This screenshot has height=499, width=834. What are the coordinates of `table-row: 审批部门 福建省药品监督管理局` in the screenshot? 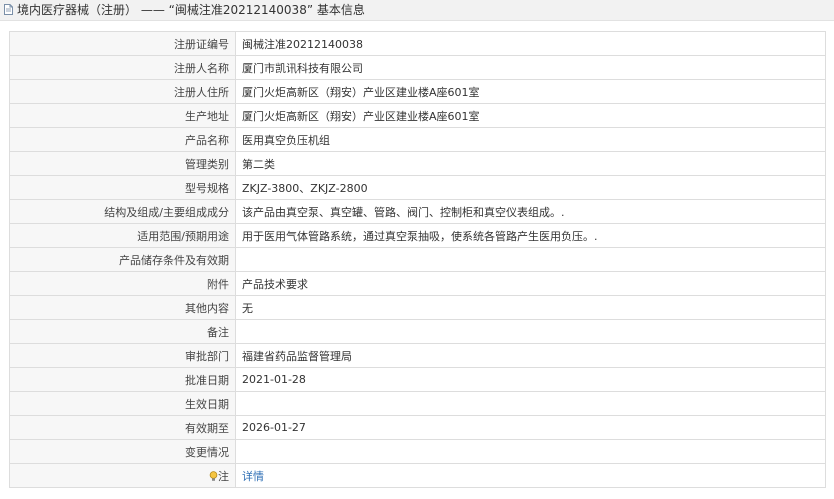 It's located at (417, 355).